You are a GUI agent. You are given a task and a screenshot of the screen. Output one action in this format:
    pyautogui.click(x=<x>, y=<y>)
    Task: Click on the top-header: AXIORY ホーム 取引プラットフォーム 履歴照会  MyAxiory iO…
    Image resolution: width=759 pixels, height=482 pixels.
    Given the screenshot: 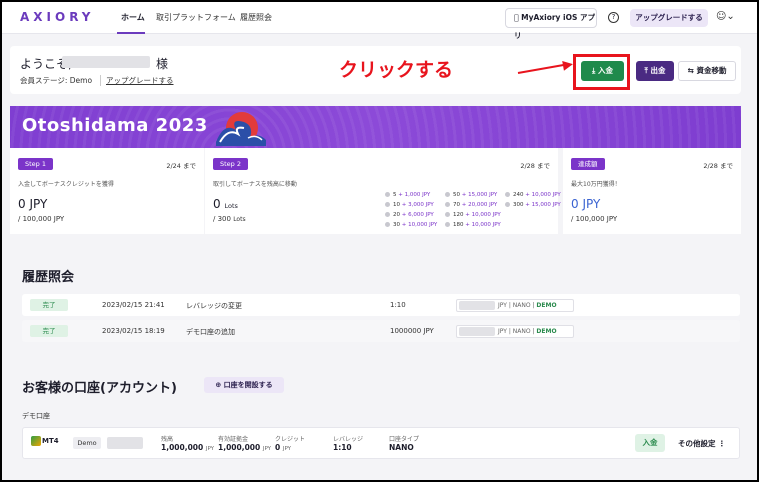 What is the action you would take?
    pyautogui.click(x=379, y=21)
    